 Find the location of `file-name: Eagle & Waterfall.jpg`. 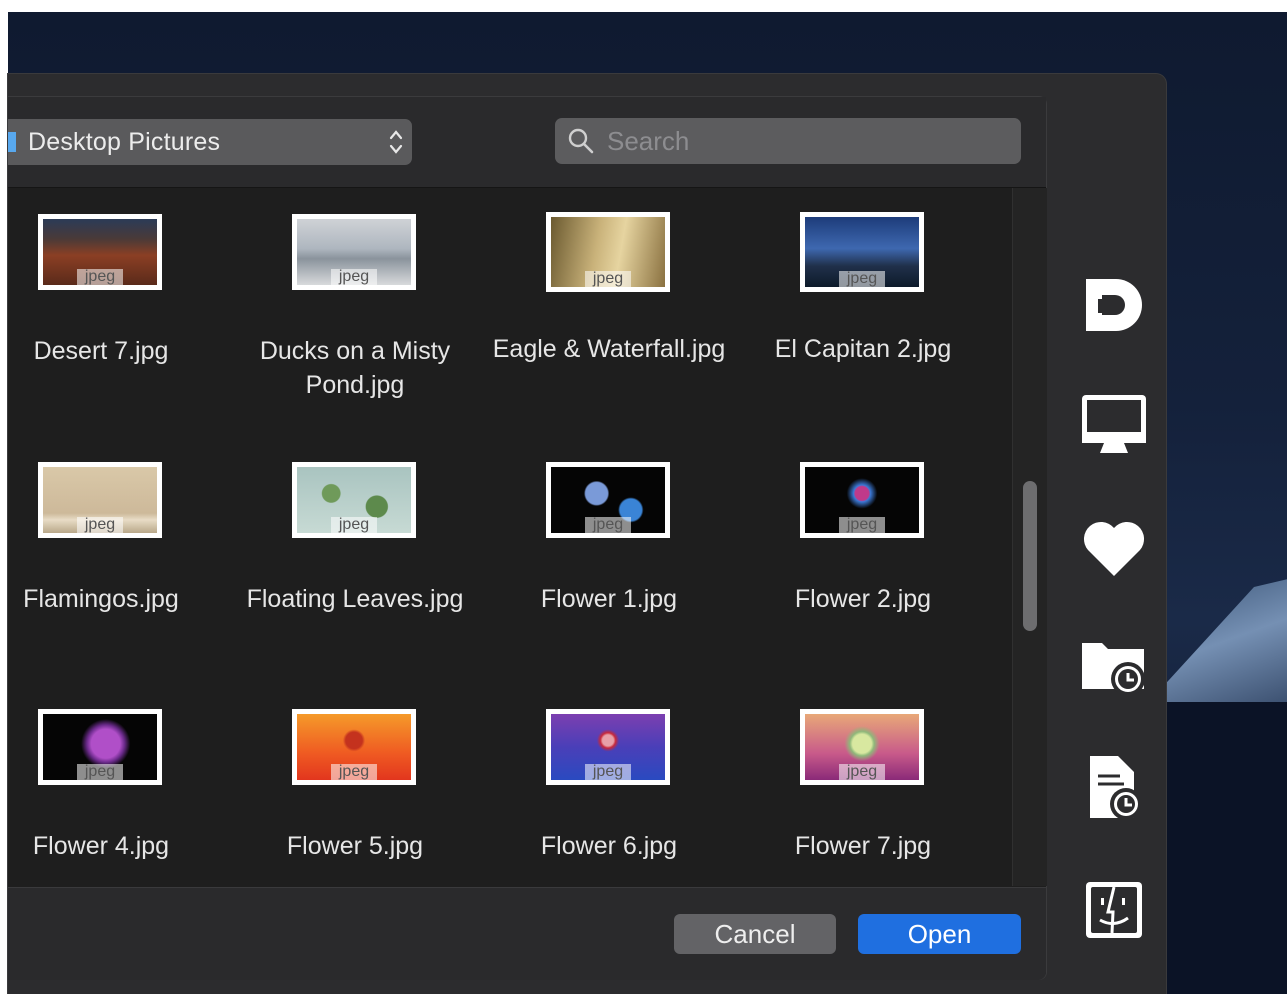

file-name: Eagle & Waterfall.jpg is located at coordinates (609, 349).